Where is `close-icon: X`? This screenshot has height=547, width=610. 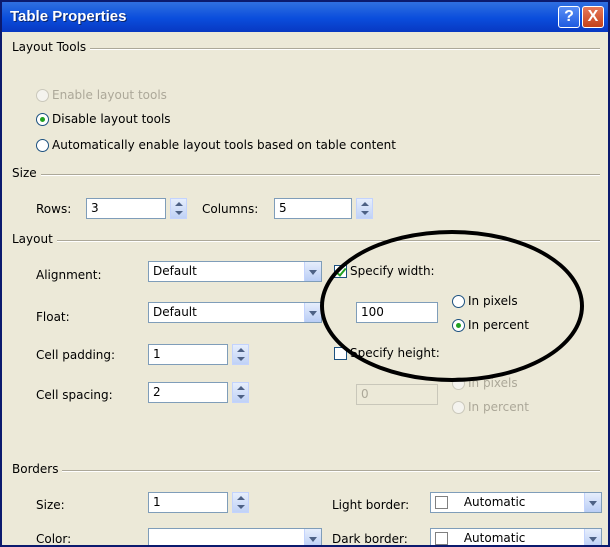
close-icon: X is located at coordinates (593, 16).